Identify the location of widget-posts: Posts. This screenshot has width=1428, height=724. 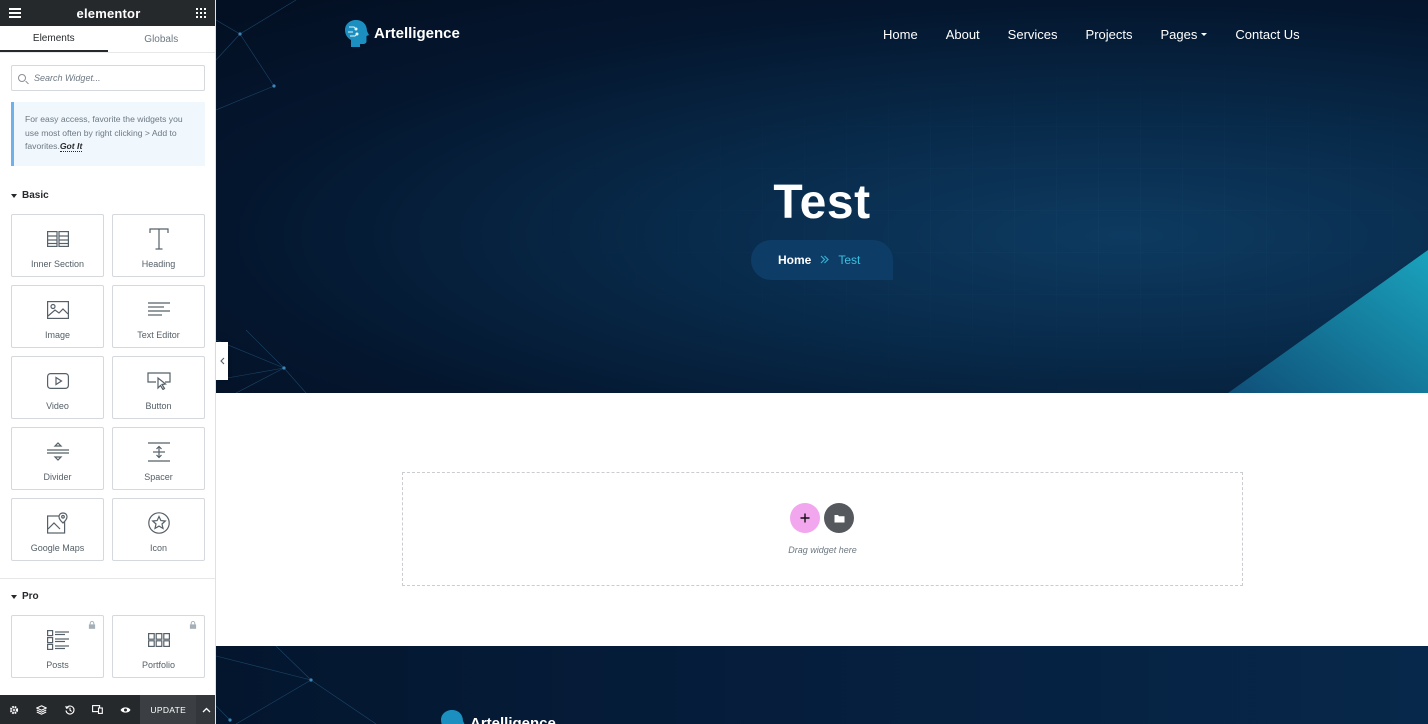
(57, 646).